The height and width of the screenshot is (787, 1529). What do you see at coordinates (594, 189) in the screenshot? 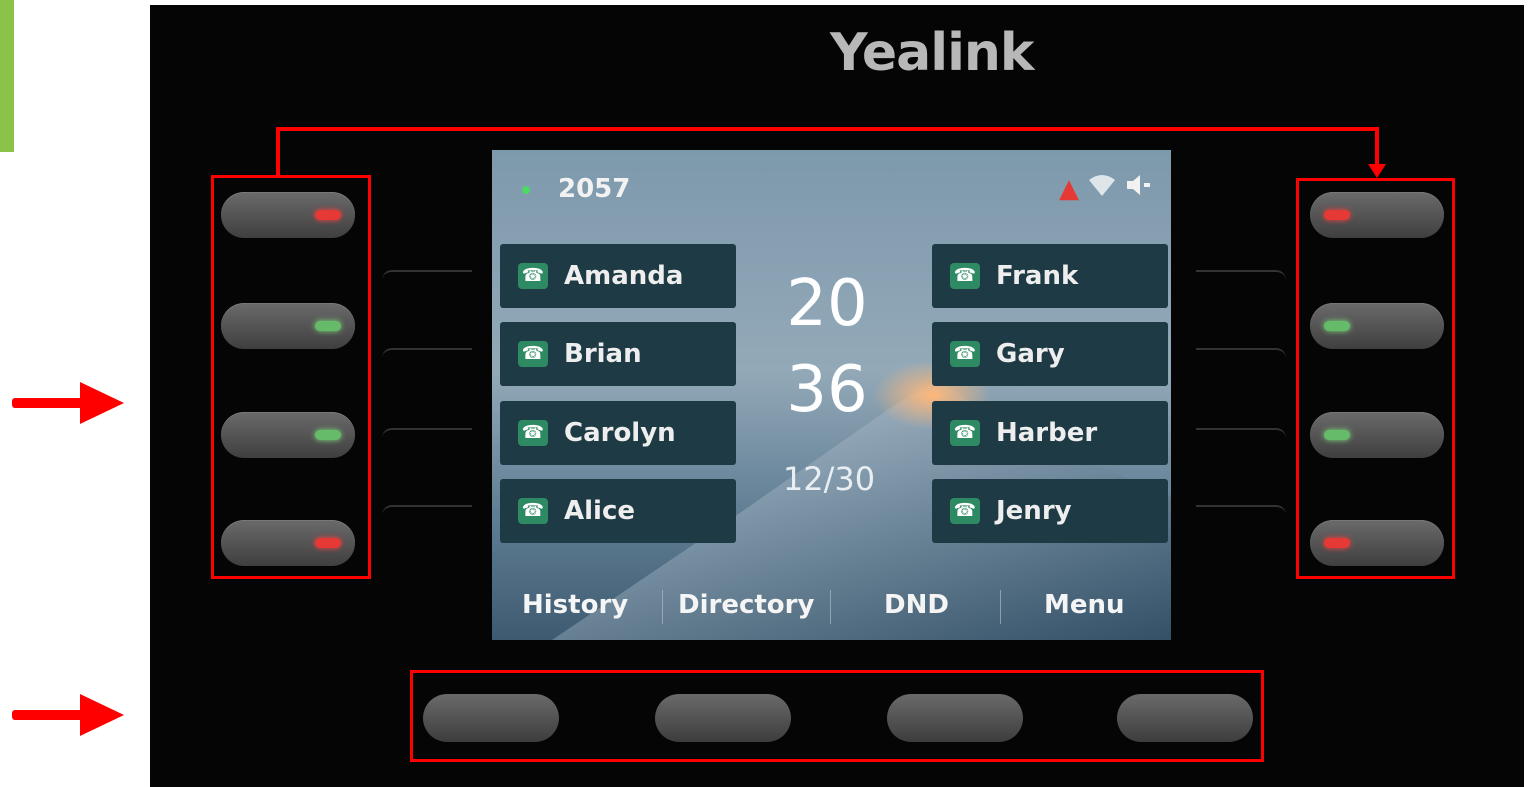
I see `extension-number: 2057` at bounding box center [594, 189].